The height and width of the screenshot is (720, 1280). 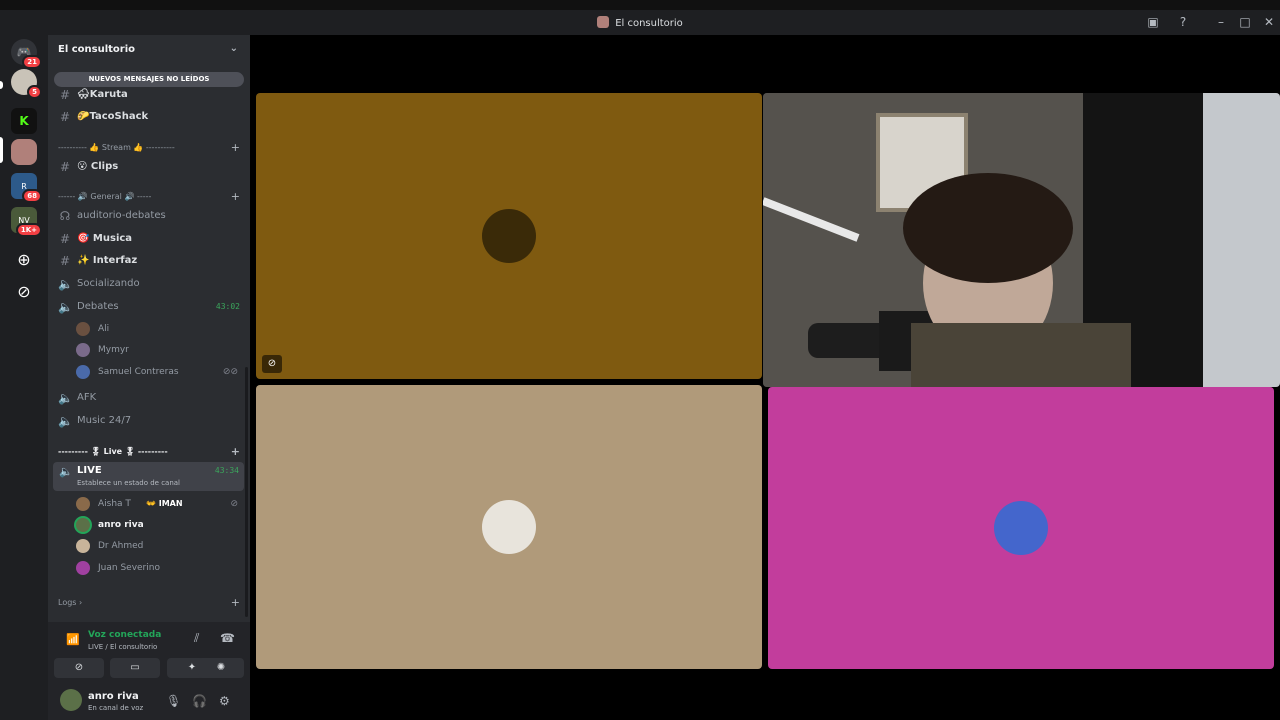 What do you see at coordinates (227, 638) in the screenshot?
I see `disconnect-icon: ☎` at bounding box center [227, 638].